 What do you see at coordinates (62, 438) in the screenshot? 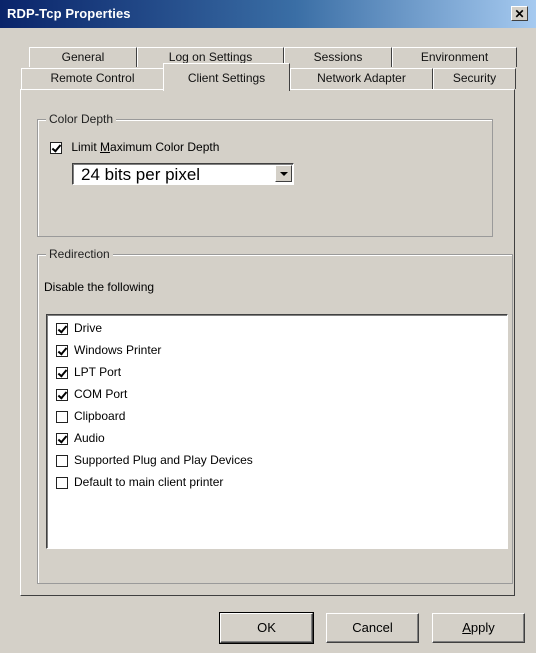
I see `audio-checkbox` at bounding box center [62, 438].